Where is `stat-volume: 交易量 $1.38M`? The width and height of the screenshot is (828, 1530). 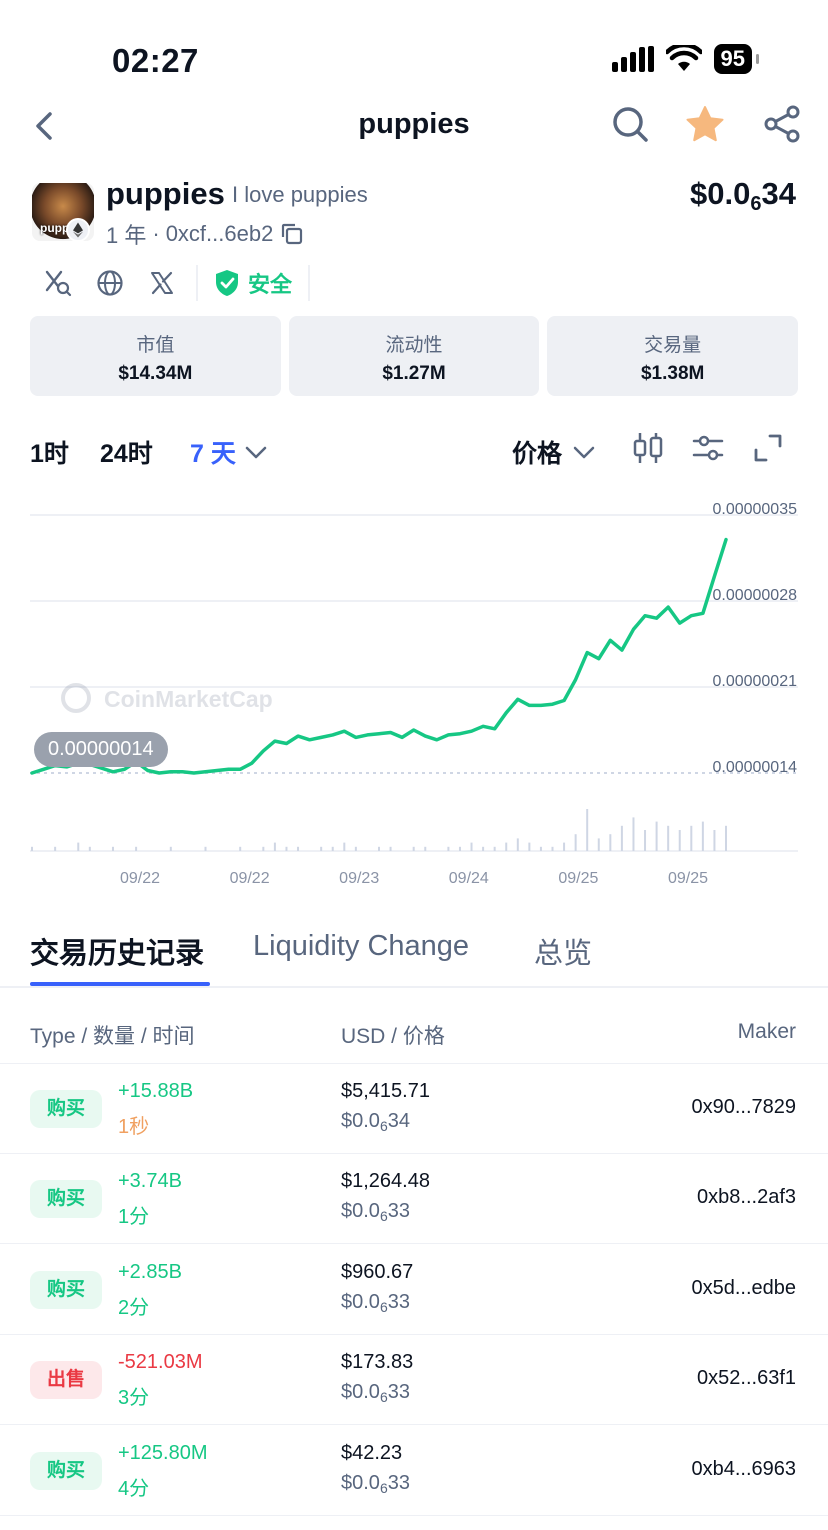
stat-volume: 交易量 $1.38M is located at coordinates (673, 356).